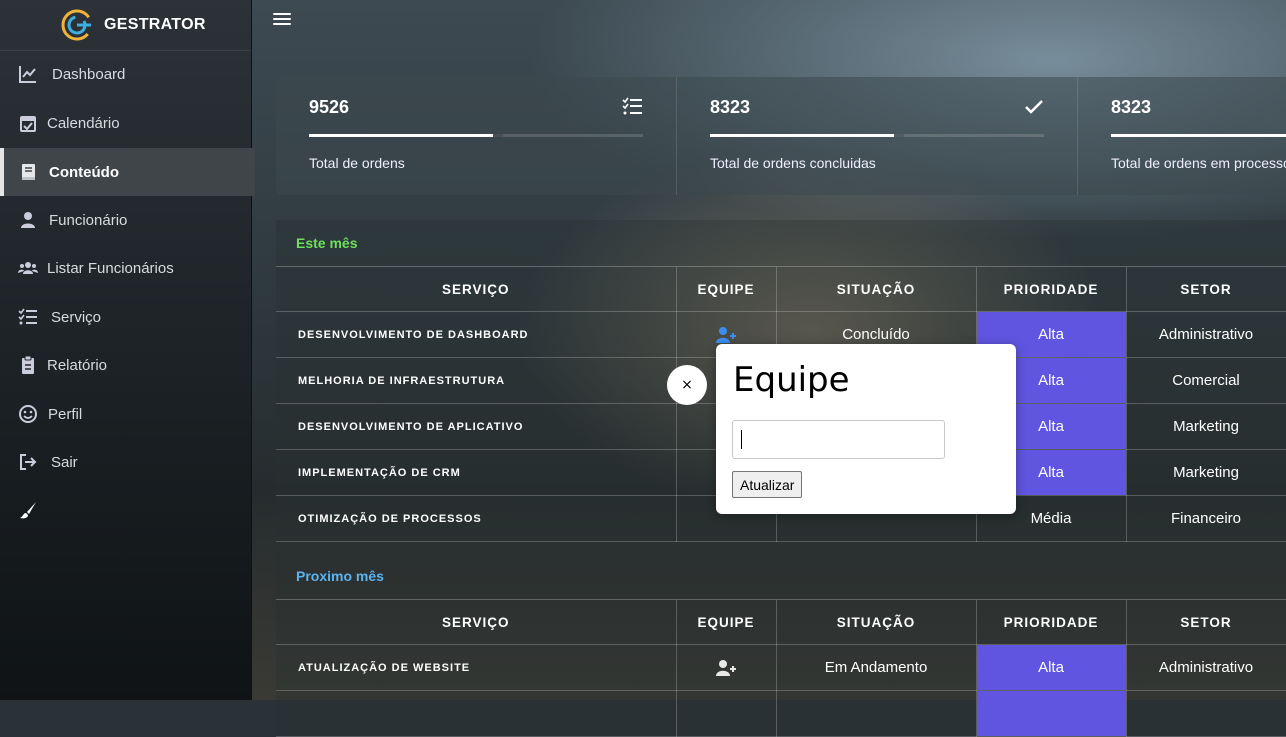 The width and height of the screenshot is (1286, 737). I want to click on cell-status, so click(876, 713).